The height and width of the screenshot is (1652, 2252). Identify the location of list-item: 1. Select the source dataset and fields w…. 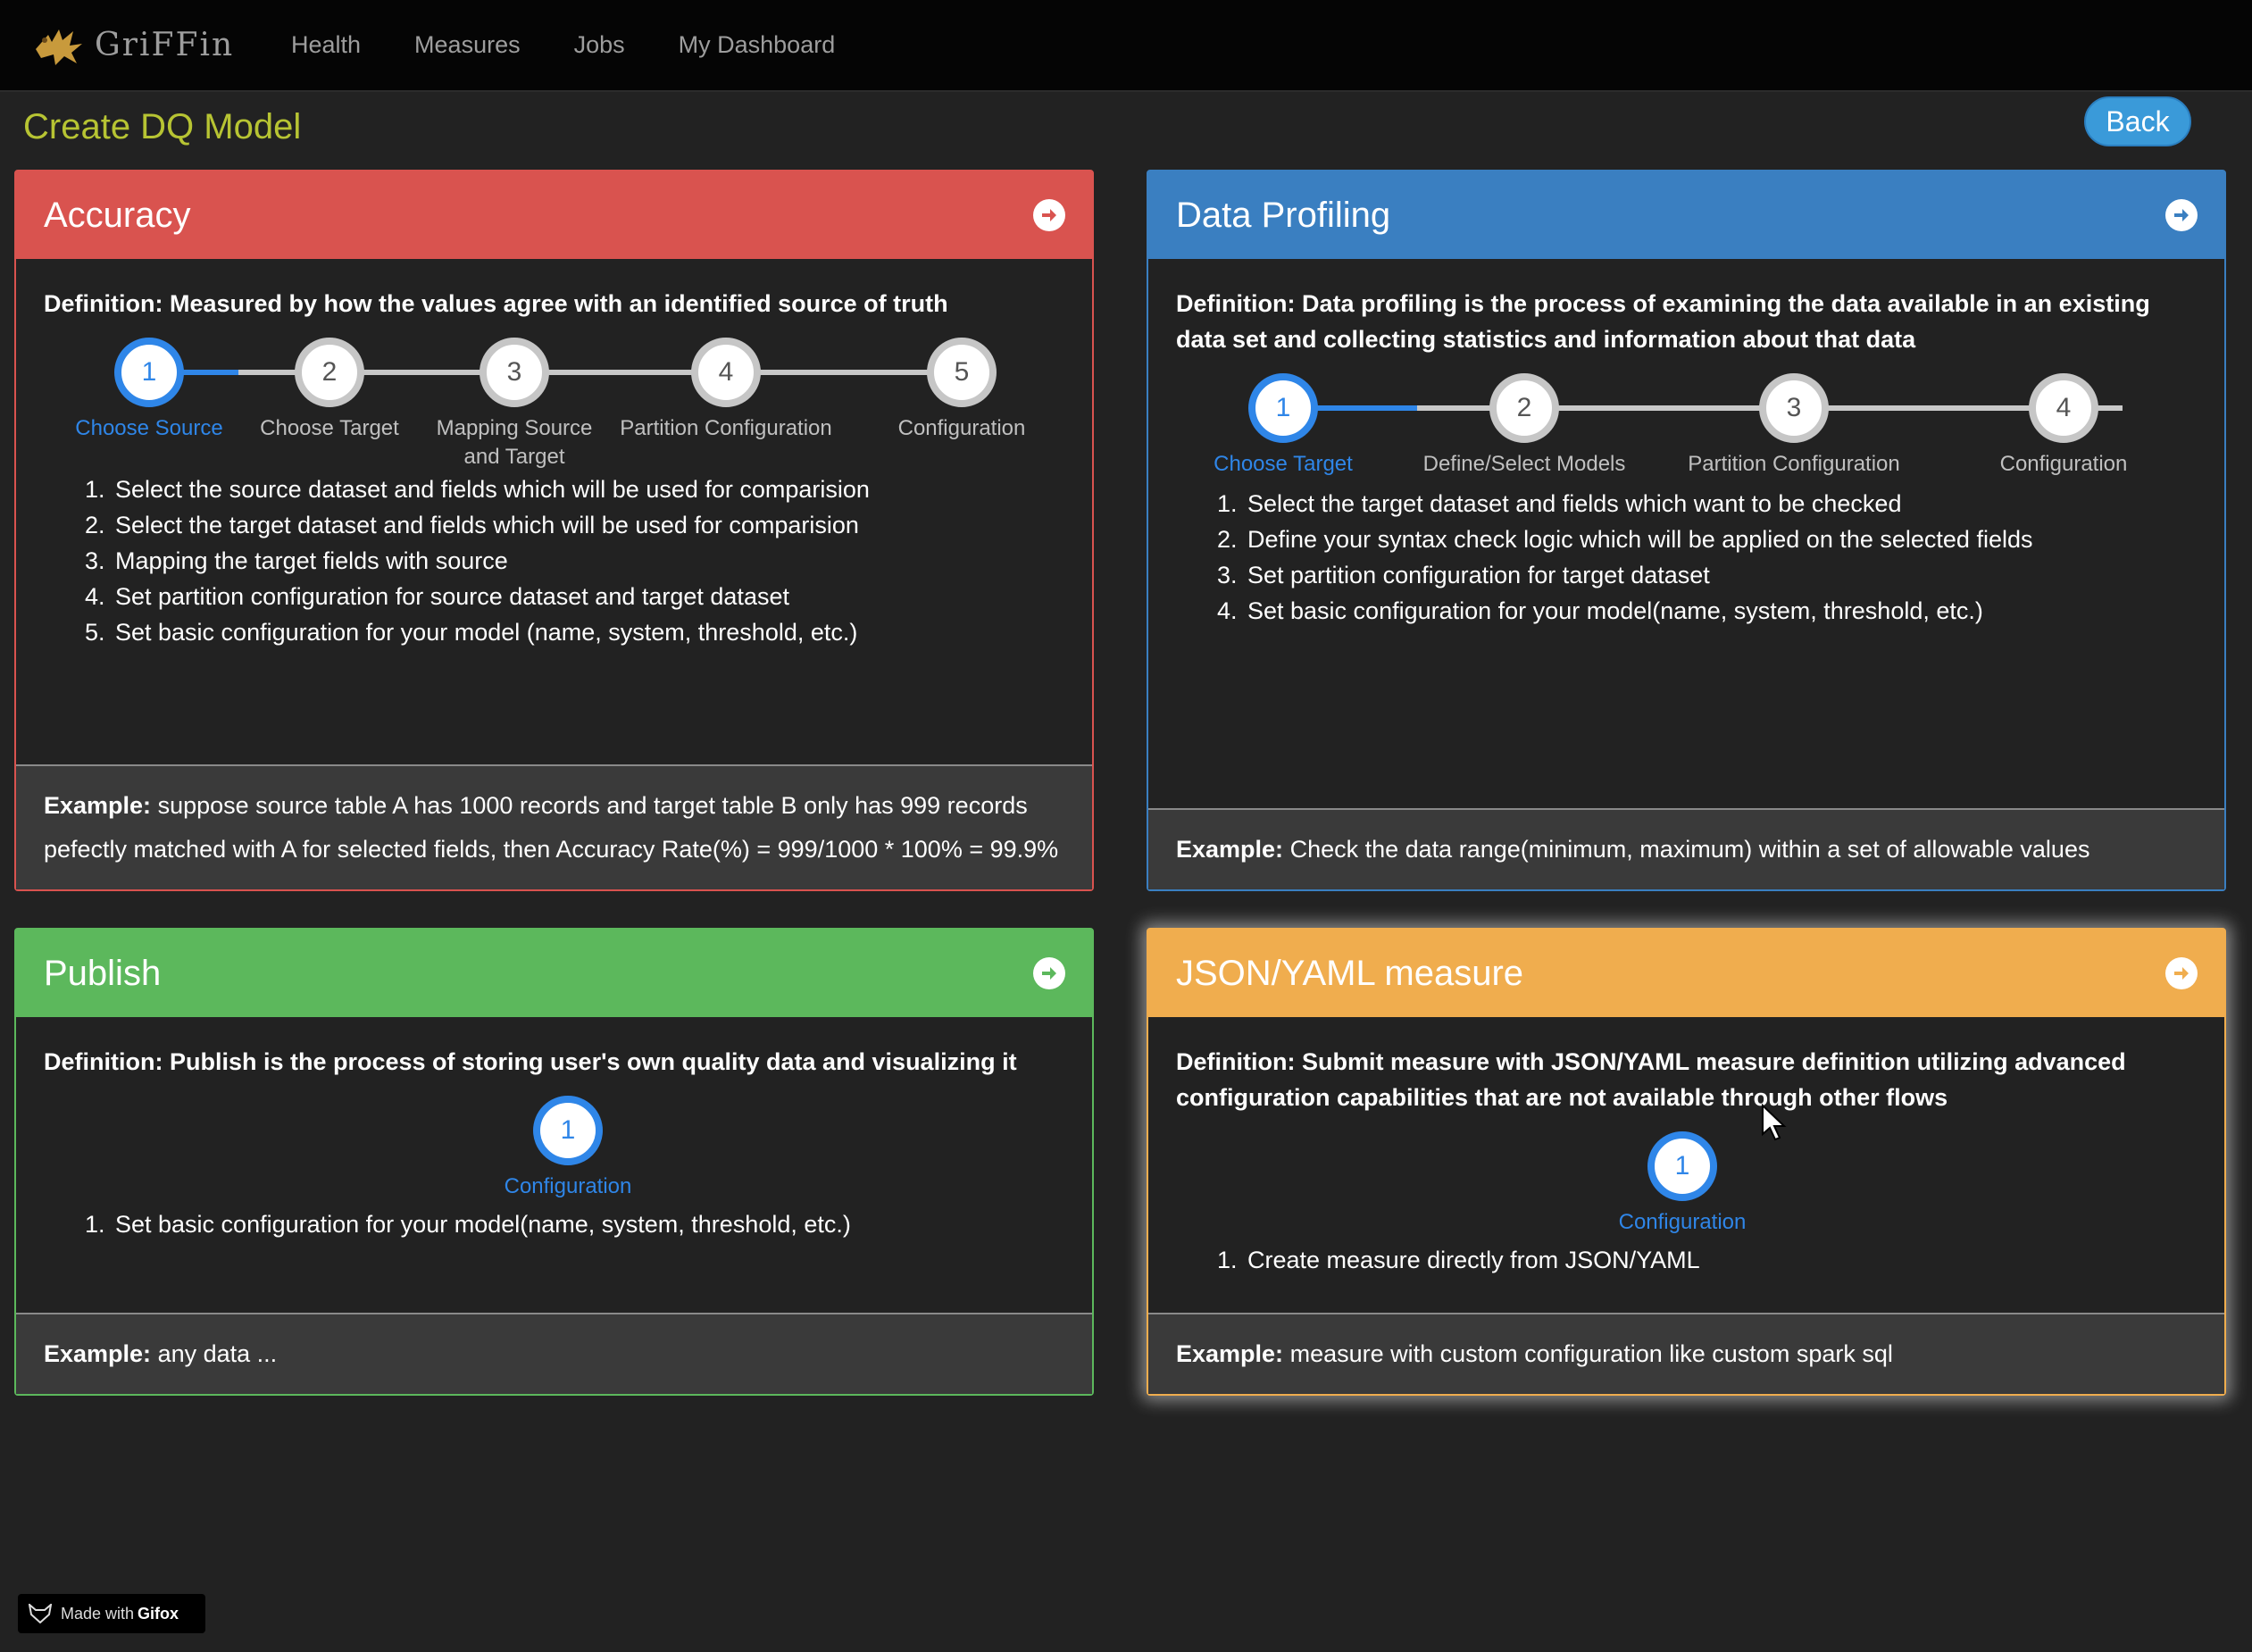
(477, 490).